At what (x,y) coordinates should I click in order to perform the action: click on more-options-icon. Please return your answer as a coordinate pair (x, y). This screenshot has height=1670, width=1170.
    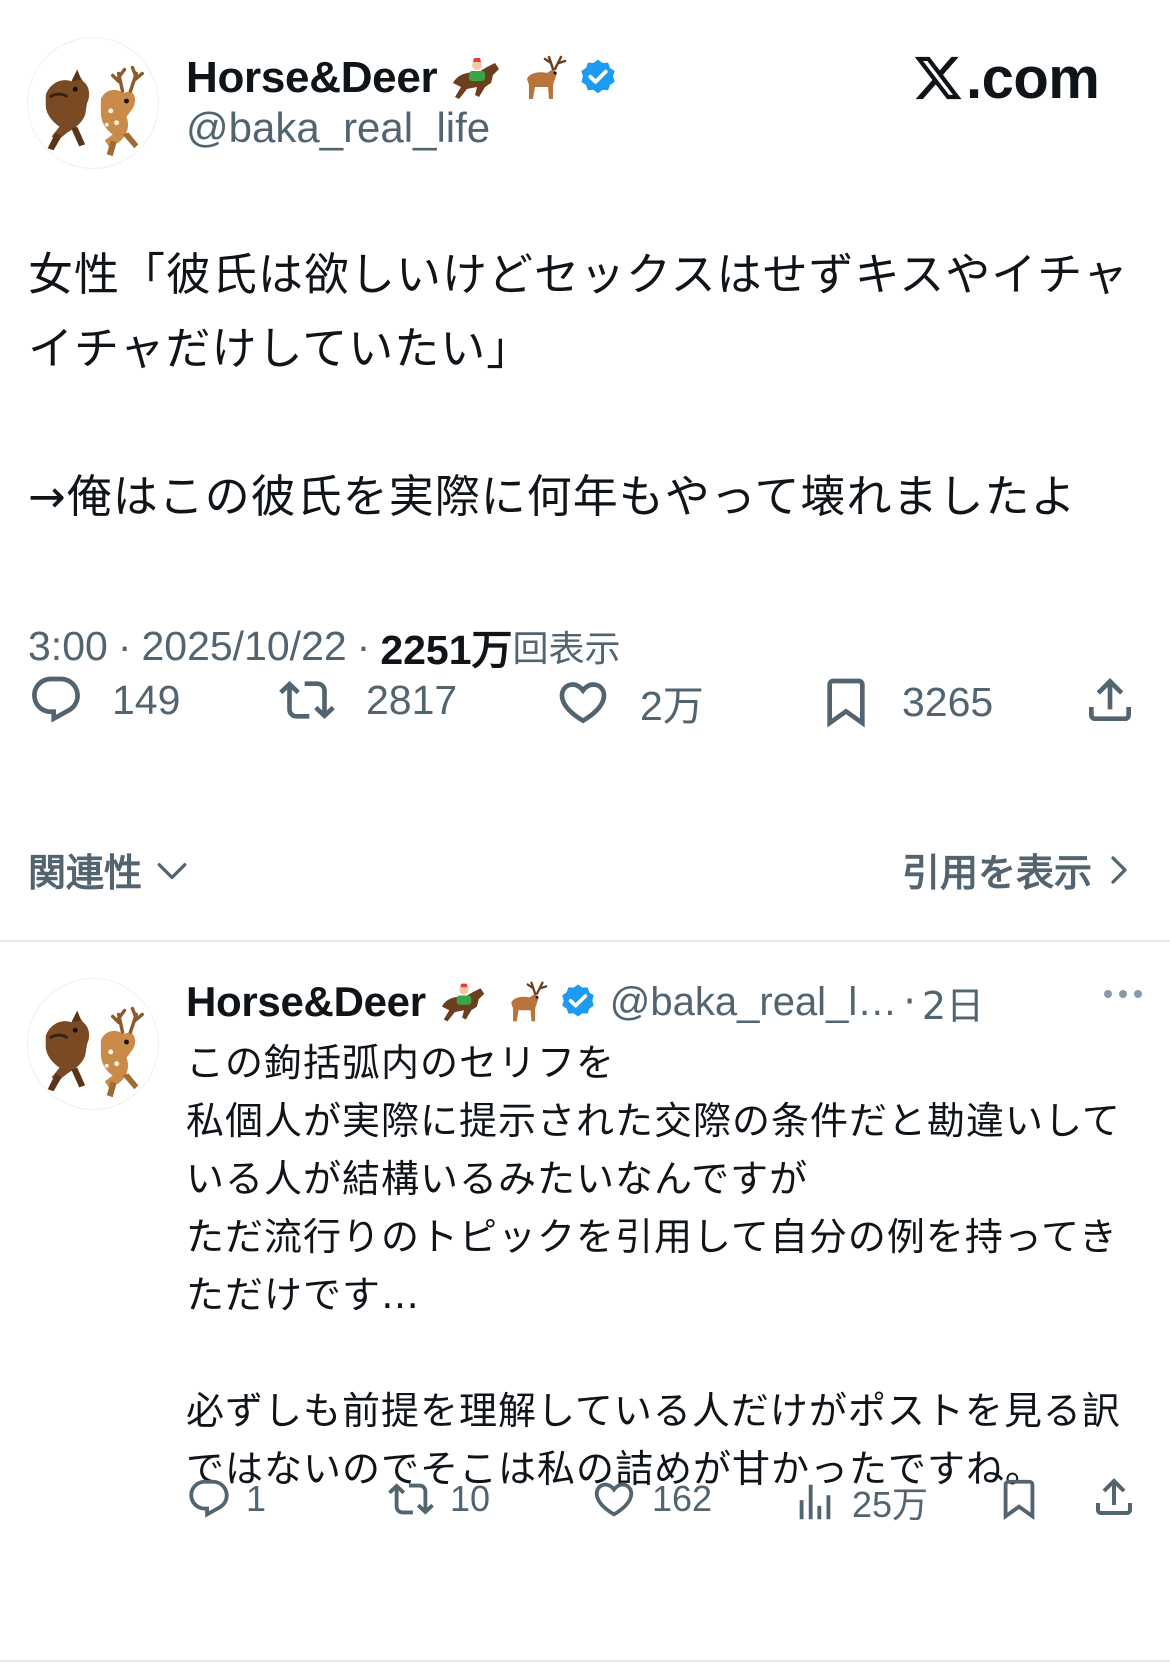
    Looking at the image, I should click on (1123, 994).